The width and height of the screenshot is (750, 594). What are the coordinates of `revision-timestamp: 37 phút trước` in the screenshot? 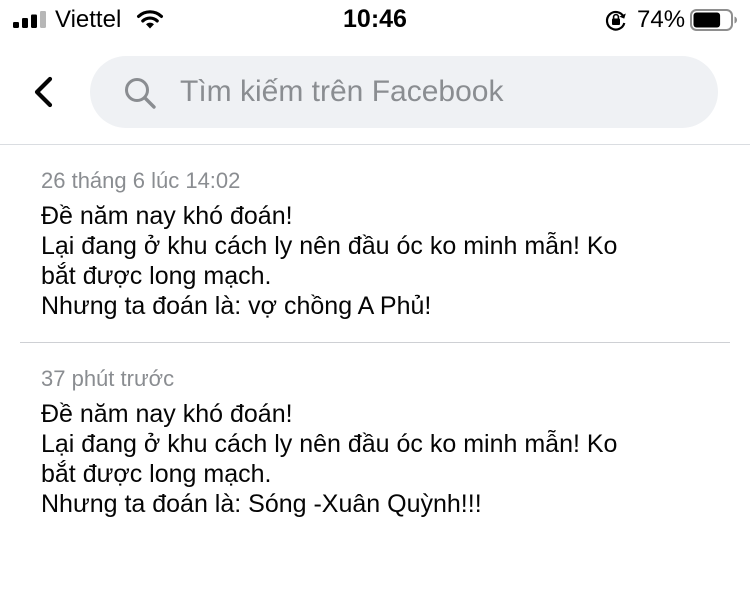 It's located at (108, 378).